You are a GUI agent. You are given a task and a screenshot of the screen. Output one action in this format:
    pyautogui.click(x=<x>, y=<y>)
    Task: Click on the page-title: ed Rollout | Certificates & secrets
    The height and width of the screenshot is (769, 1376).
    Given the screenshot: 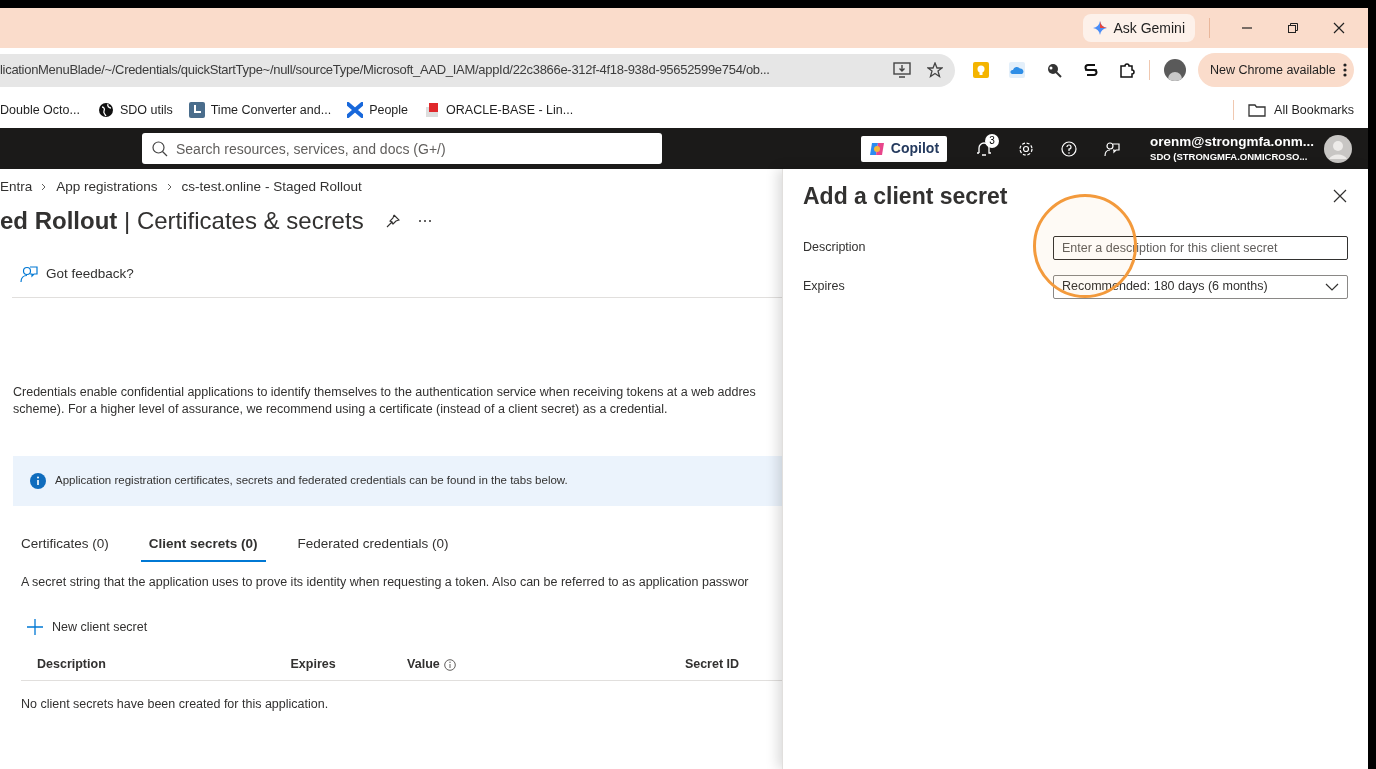 What is the action you would take?
    pyautogui.click(x=182, y=221)
    